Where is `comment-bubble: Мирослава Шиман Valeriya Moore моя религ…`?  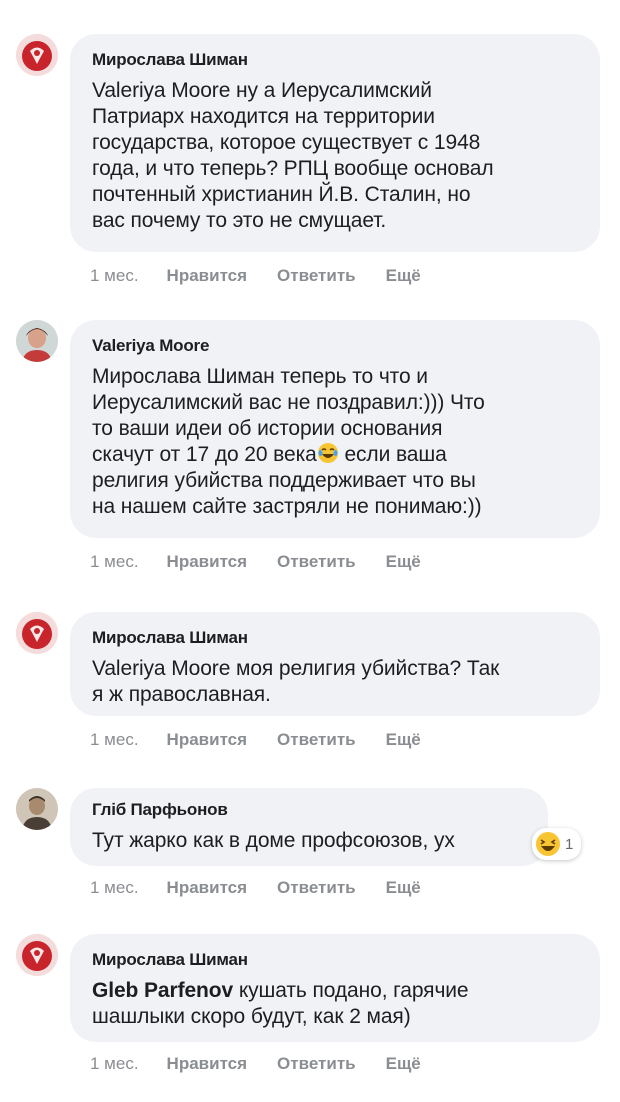
comment-bubble: Мирослава Шиман Valeriya Moore моя религ… is located at coordinates (335, 664).